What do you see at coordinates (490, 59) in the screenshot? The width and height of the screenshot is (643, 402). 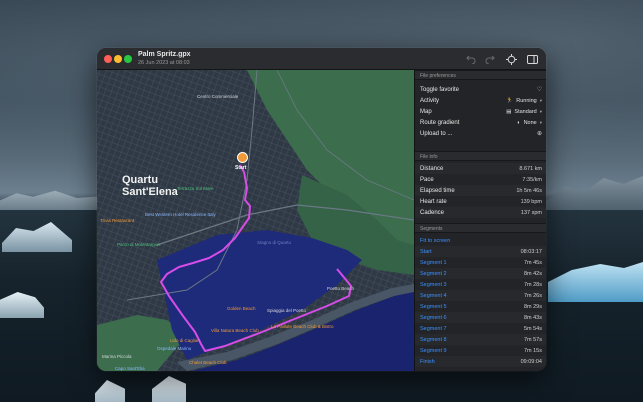 I see `redo-icon` at bounding box center [490, 59].